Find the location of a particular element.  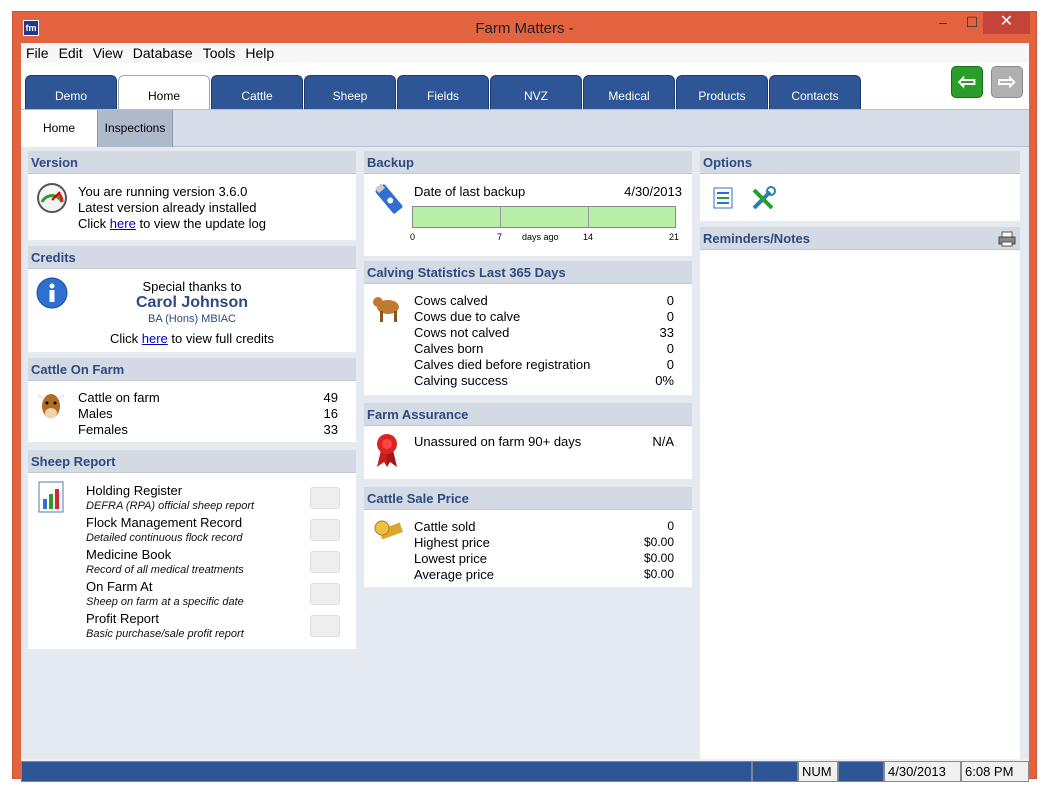

version-line-2: Latest version already installed is located at coordinates (167, 207).